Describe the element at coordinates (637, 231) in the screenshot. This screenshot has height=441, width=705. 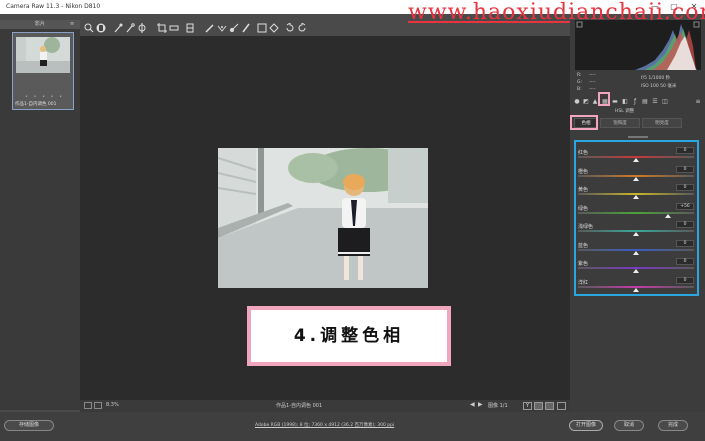
I see `hue-slider-row: 浅绿色 0` at that location.